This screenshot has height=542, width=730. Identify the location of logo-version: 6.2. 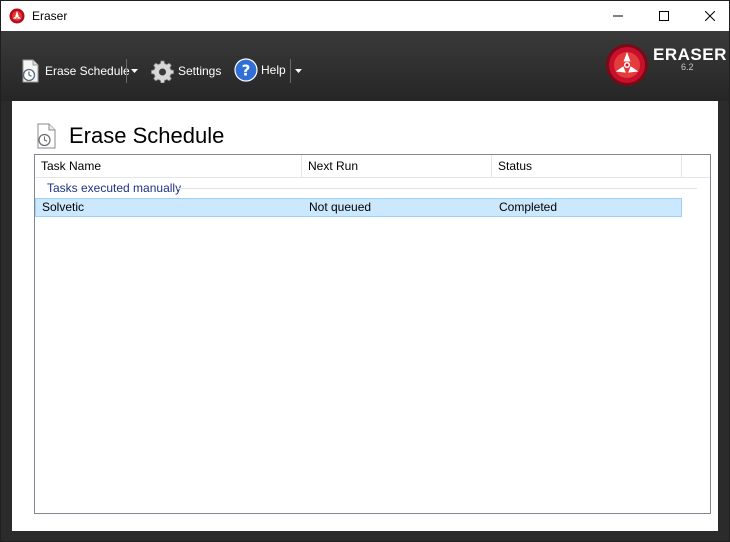
(687, 67).